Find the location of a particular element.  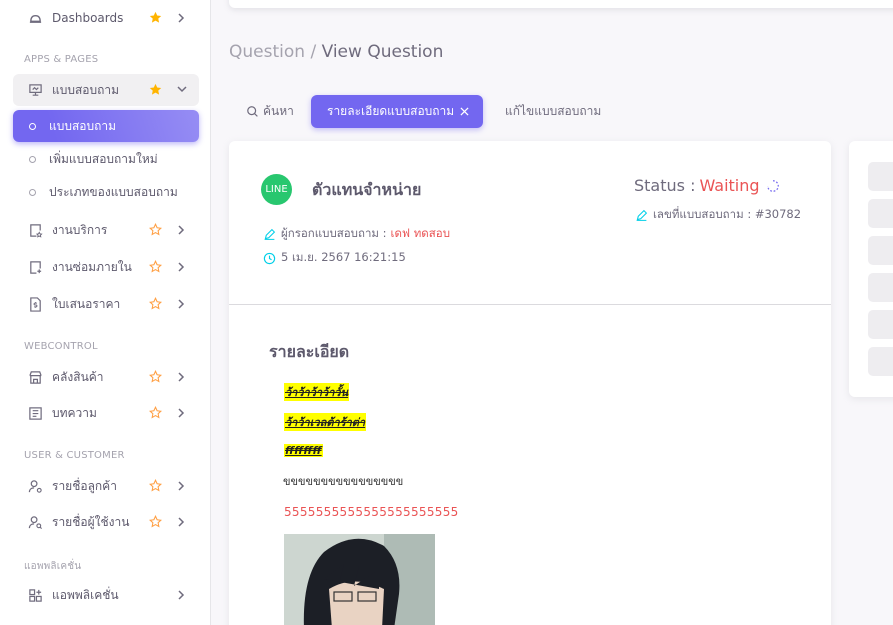

tab-label: ค้นหา is located at coordinates (278, 111).